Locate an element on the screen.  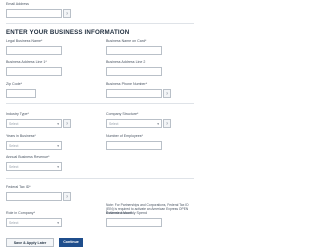
address-line-1-field is located at coordinates (34, 71).